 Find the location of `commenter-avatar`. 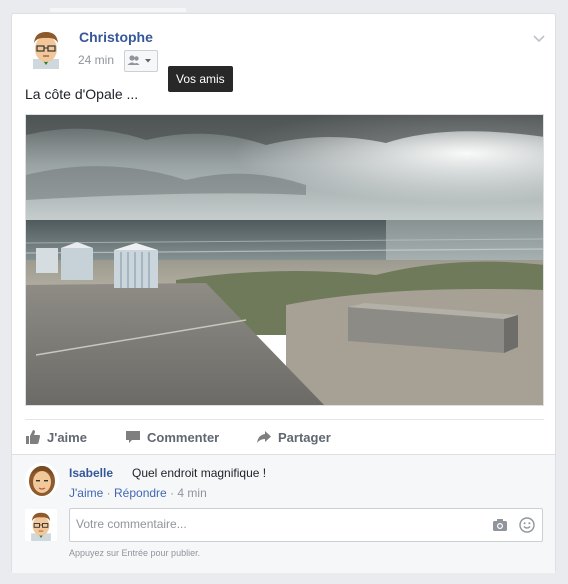

commenter-avatar is located at coordinates (42, 480).